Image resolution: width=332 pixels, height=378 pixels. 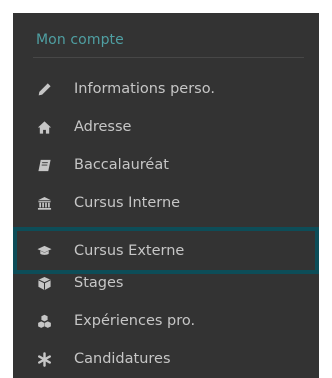 What do you see at coordinates (166, 127) in the screenshot?
I see `menu-item-adresse: Adresse` at bounding box center [166, 127].